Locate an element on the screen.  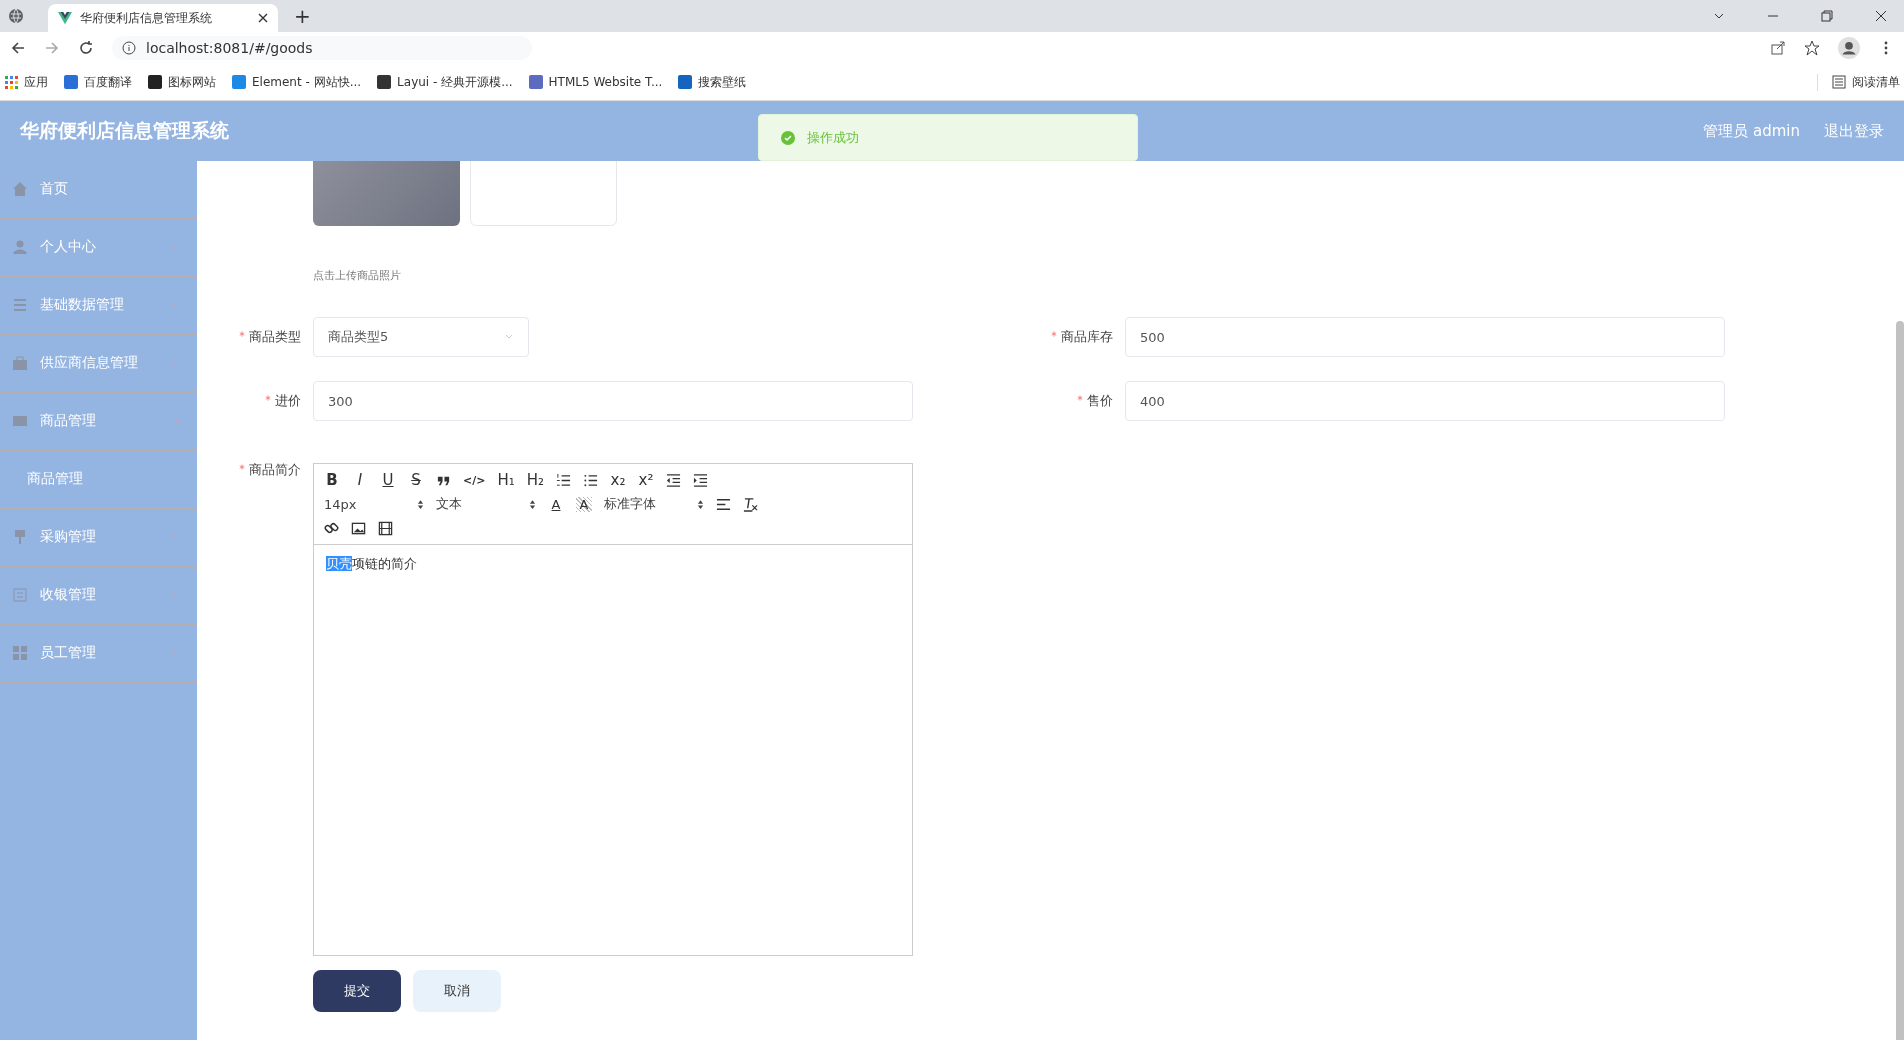
tab-title: 华府便利店信息管理系统 is located at coordinates (146, 18).